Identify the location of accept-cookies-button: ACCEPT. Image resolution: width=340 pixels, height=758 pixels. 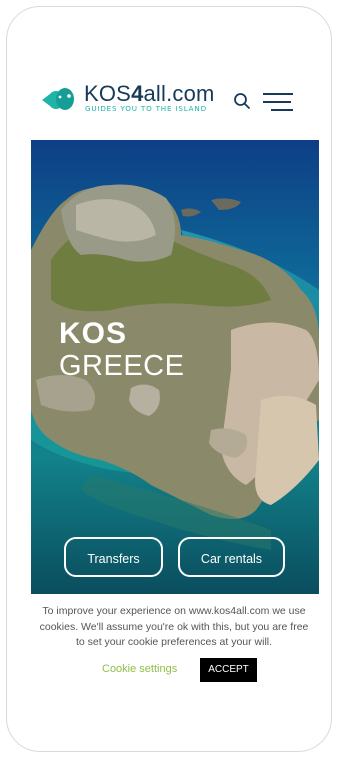
(228, 670).